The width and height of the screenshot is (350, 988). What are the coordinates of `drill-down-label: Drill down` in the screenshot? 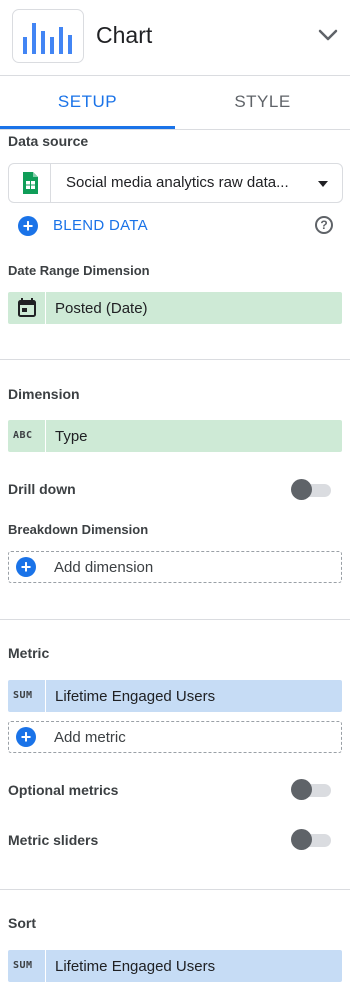 It's located at (42, 489).